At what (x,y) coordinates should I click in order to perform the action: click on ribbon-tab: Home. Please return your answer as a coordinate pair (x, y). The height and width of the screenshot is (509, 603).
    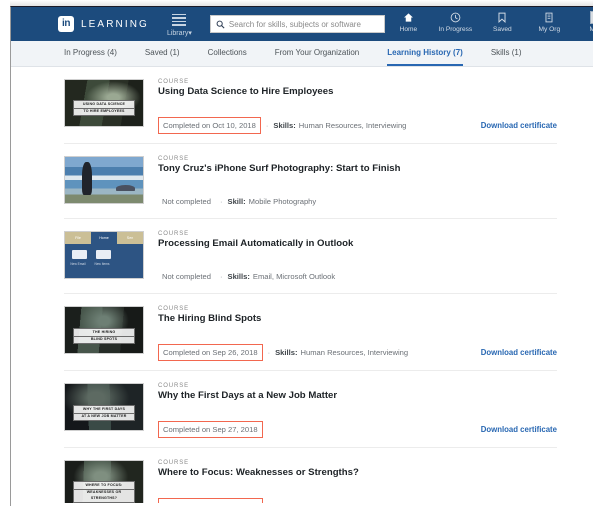
    Looking at the image, I should click on (104, 238).